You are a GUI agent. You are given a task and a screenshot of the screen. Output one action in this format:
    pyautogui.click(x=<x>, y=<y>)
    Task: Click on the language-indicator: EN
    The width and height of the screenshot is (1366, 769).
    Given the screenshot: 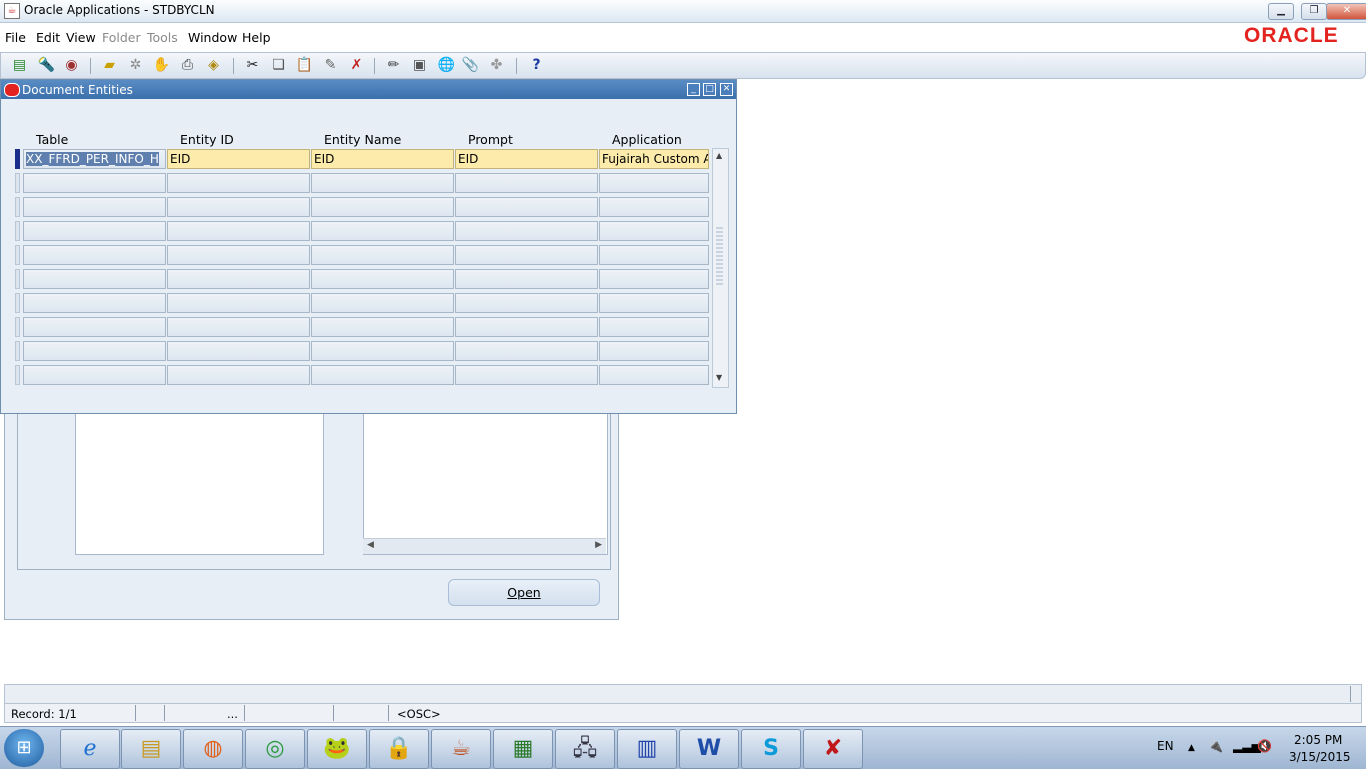 What is the action you would take?
    pyautogui.click(x=1165, y=746)
    